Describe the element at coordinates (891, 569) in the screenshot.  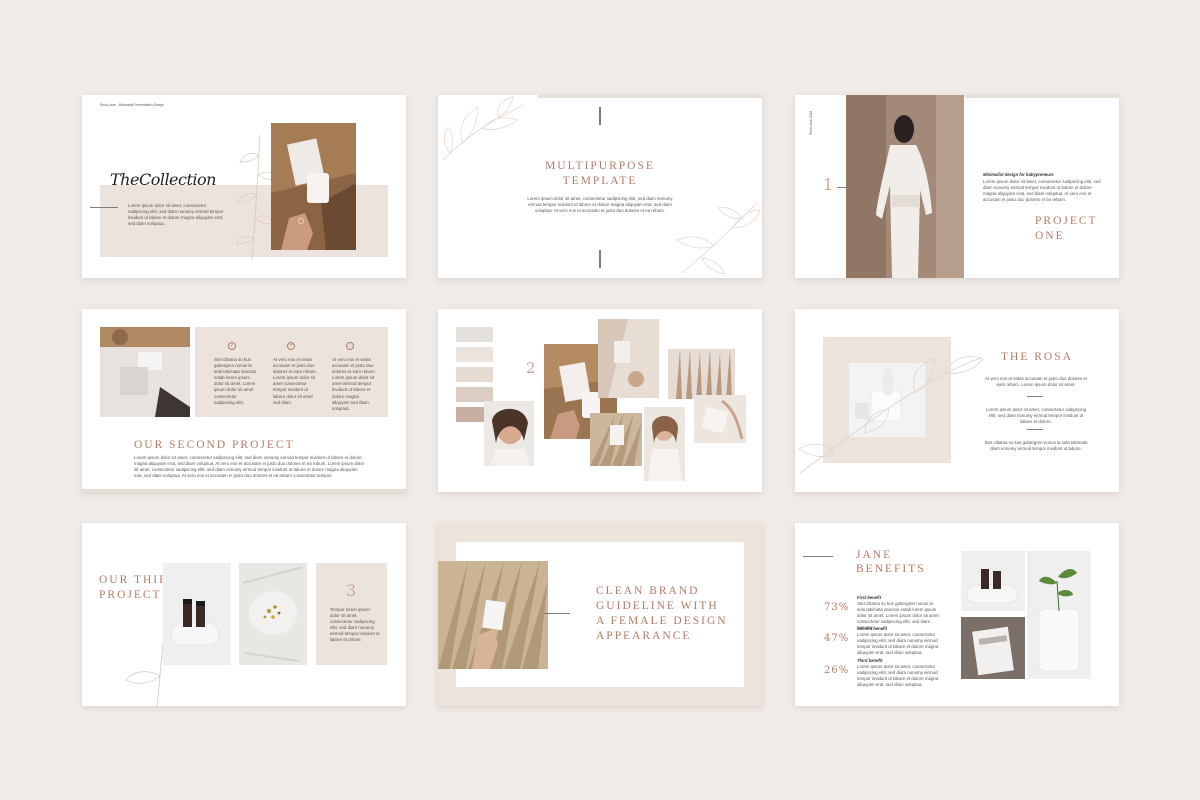
I see `benefits-title-line2: Benefits` at that location.